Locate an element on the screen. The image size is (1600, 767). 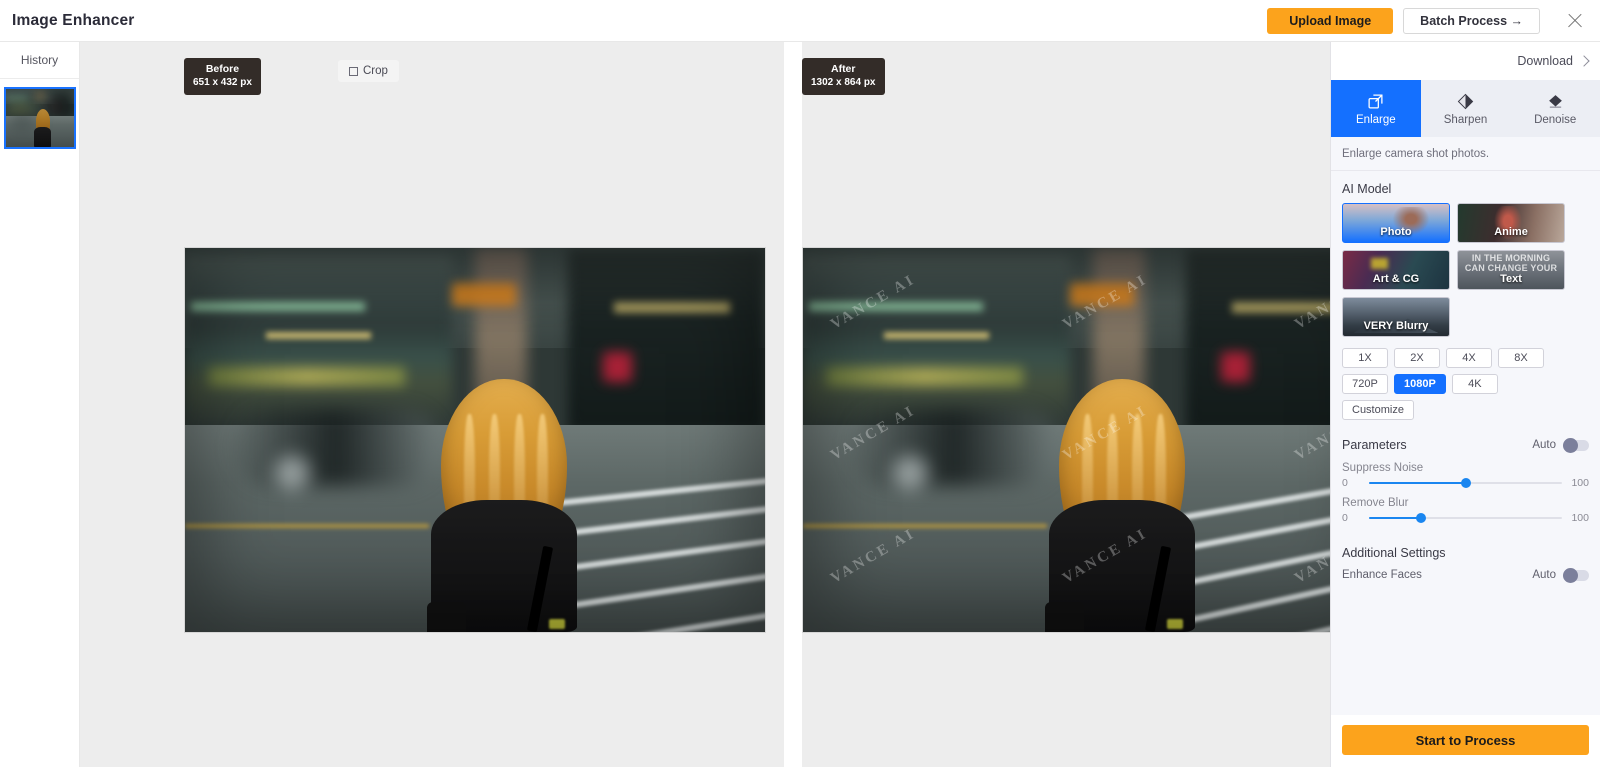
page-title: Image Enhancer is located at coordinates (73, 20).